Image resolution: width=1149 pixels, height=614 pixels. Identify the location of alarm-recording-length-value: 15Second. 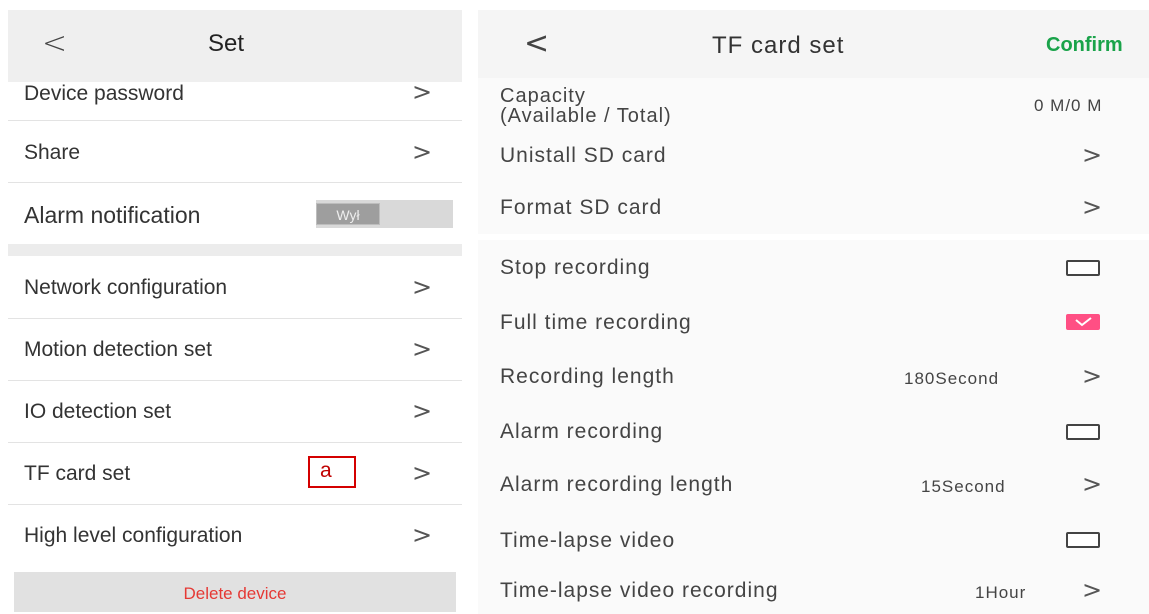
(963, 486).